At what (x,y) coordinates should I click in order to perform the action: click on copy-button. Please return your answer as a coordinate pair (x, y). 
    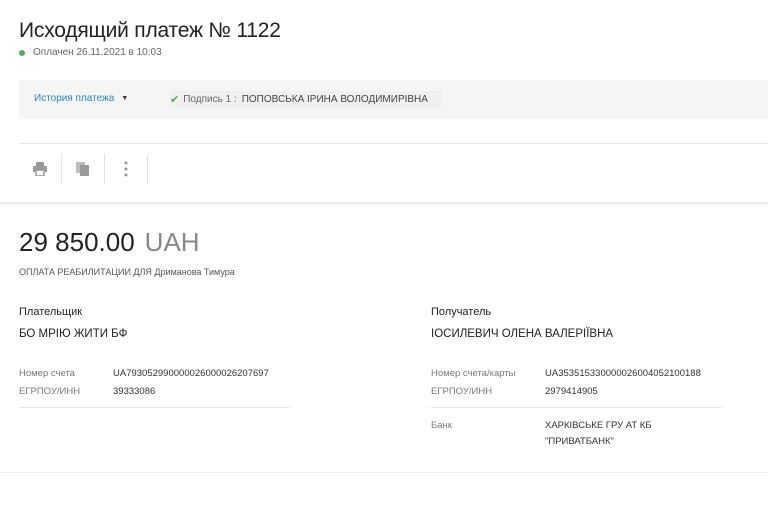
    Looking at the image, I should click on (83, 169).